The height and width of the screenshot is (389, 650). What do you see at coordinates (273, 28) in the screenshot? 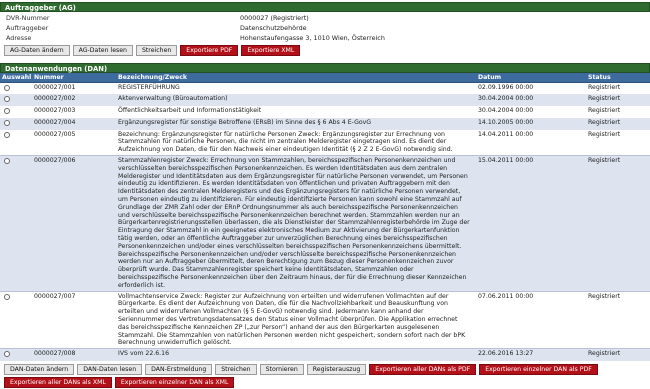
I see `auftraggeber-value: Datenschutzbehörde` at bounding box center [273, 28].